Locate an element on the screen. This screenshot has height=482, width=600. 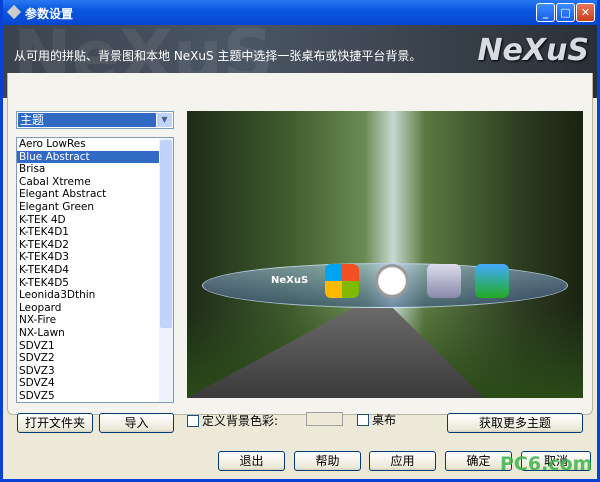
clock-icon is located at coordinates (392, 281).